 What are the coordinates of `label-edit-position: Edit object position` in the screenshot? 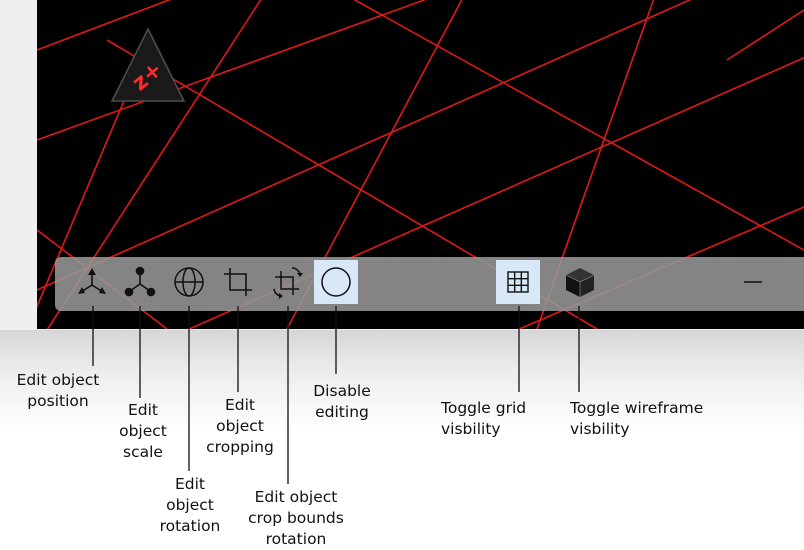 It's located at (58, 390).